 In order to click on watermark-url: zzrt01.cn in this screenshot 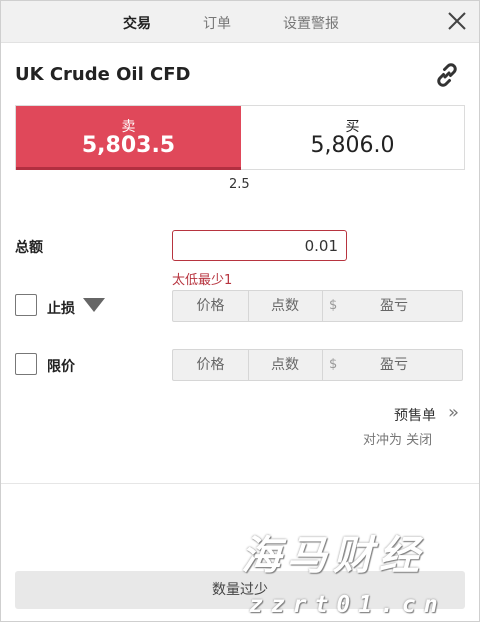, I will do `click(347, 605)`.